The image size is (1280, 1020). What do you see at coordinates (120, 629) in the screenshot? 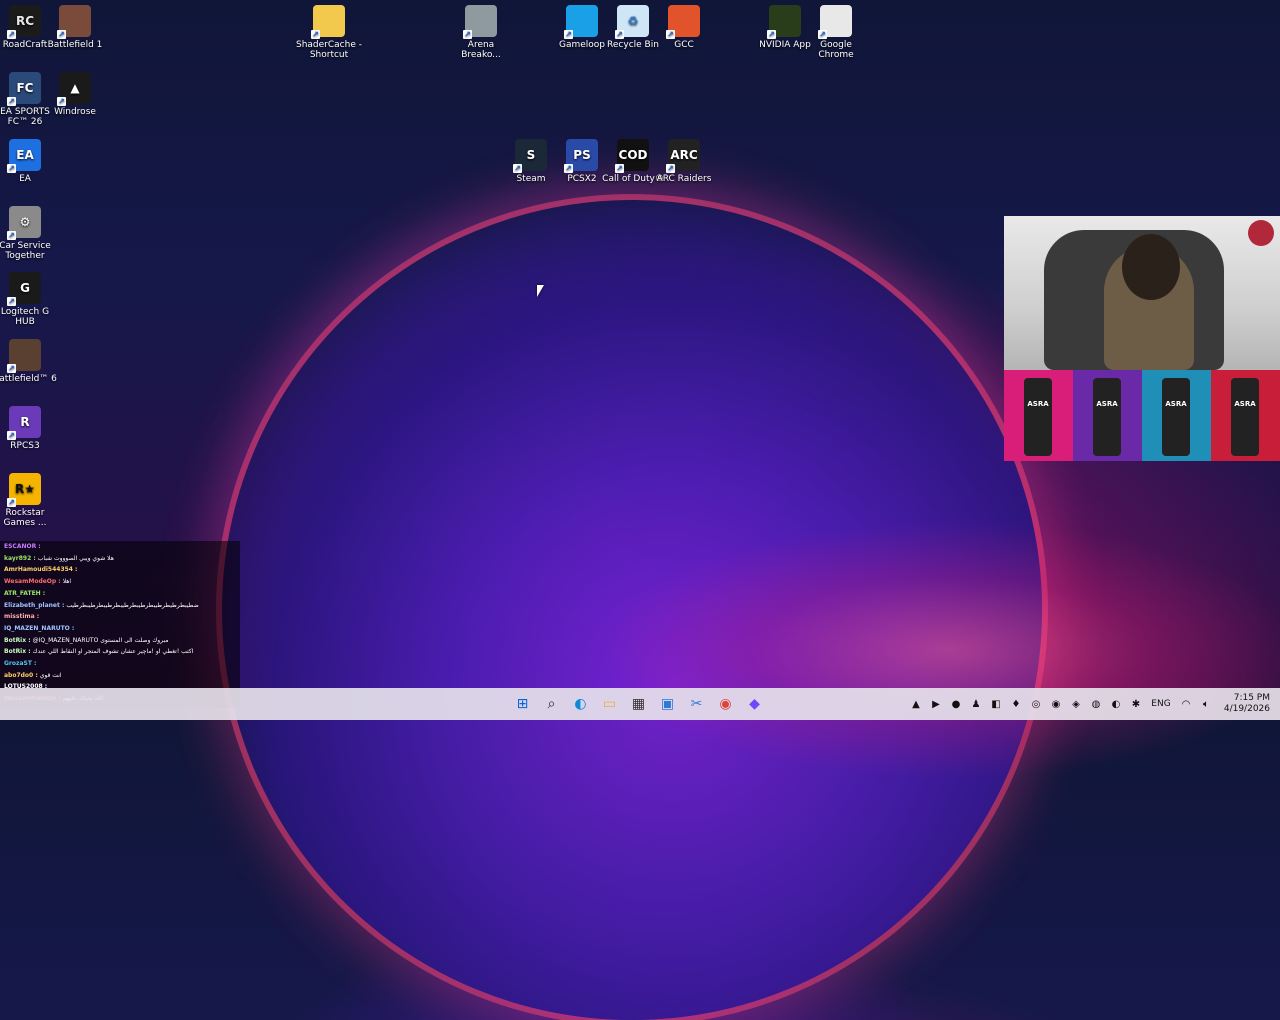
I see `chat-message: IQ_MAZEN_NARUTO :` at bounding box center [120, 629].